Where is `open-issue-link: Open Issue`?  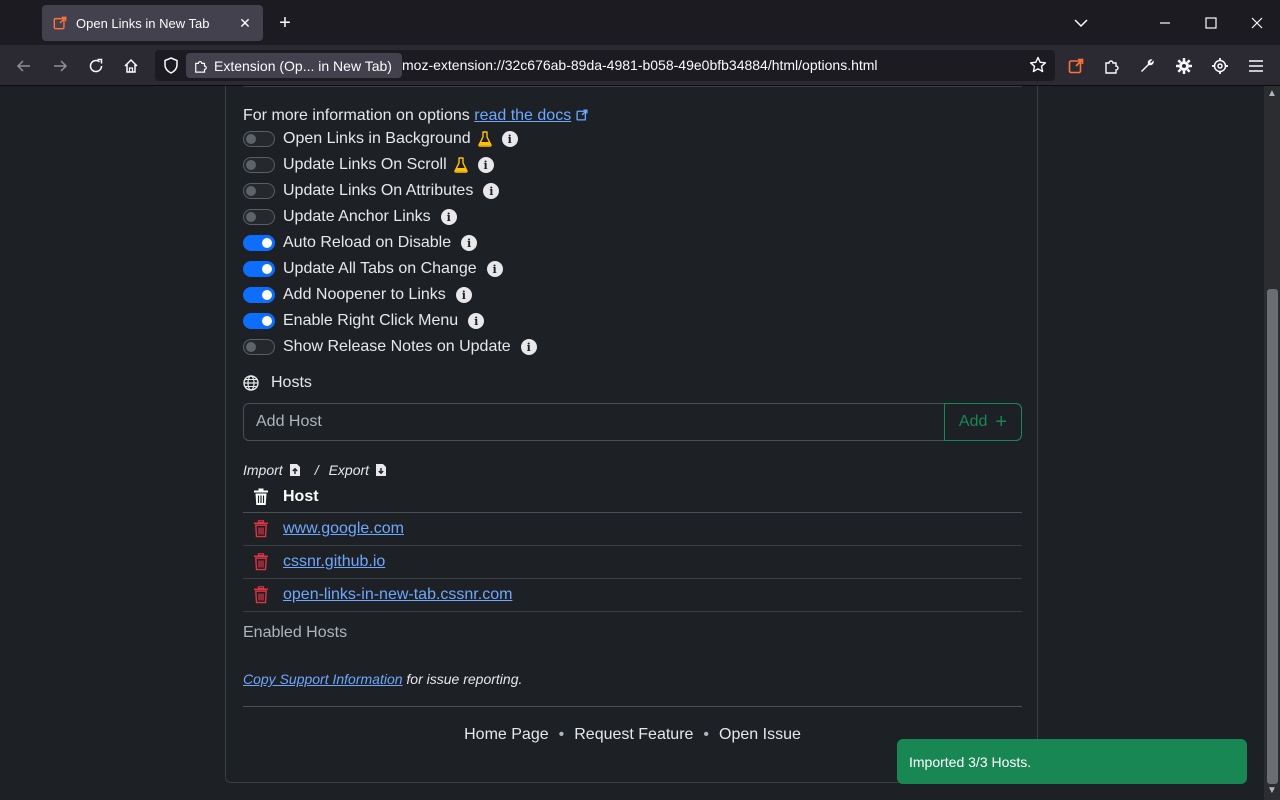 open-issue-link: Open Issue is located at coordinates (760, 734).